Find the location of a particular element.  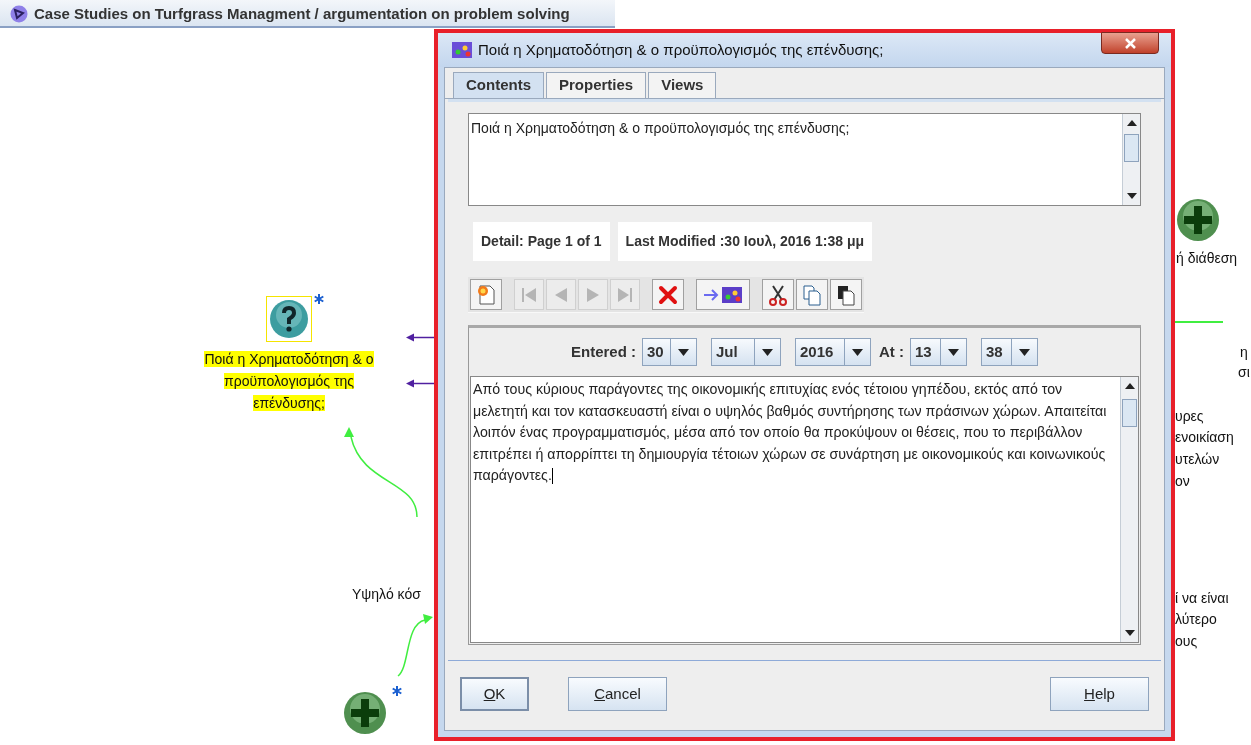

node-label: υρες is located at coordinates (1189, 416).